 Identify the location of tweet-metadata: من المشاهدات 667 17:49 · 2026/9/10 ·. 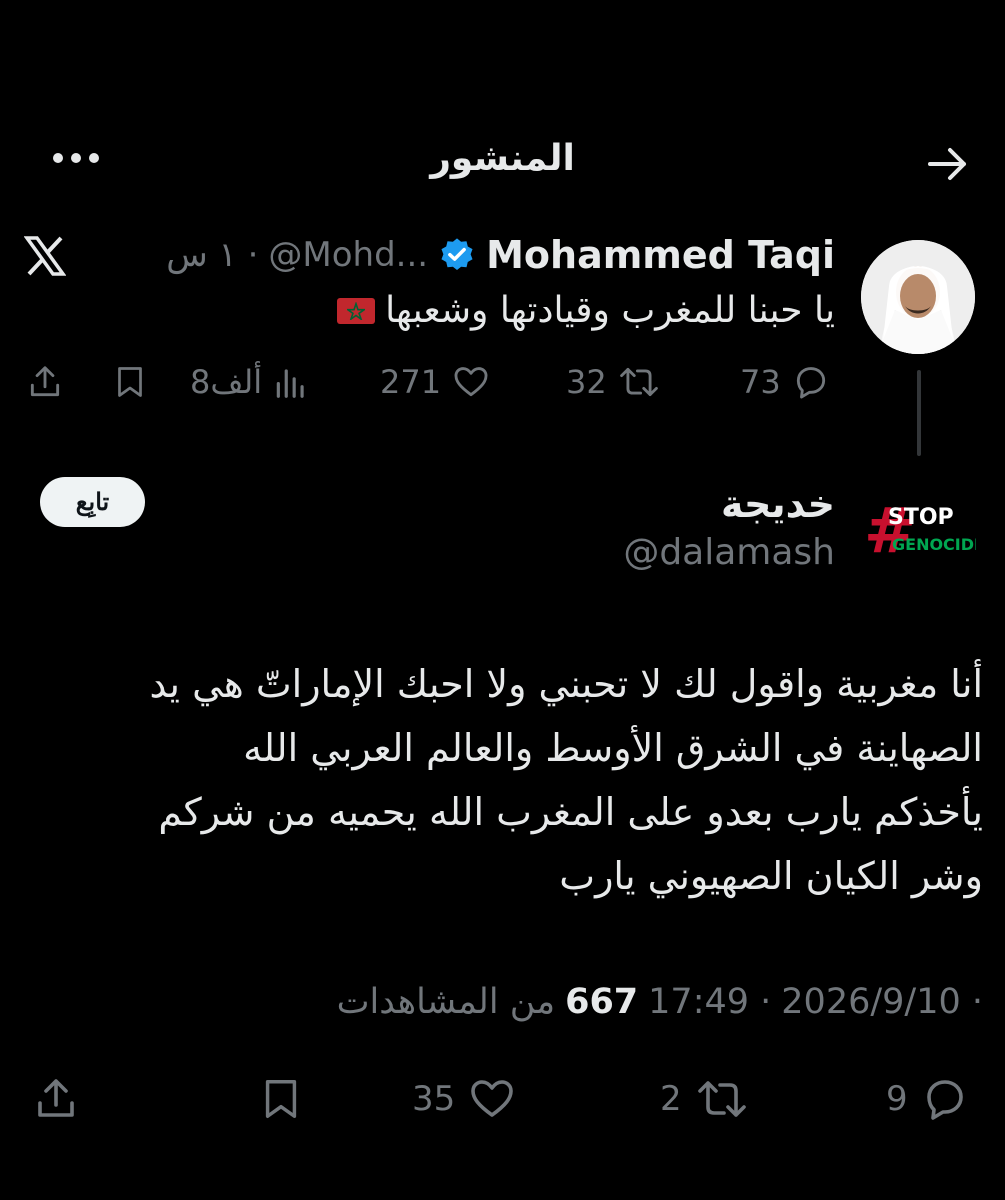
(660, 1002).